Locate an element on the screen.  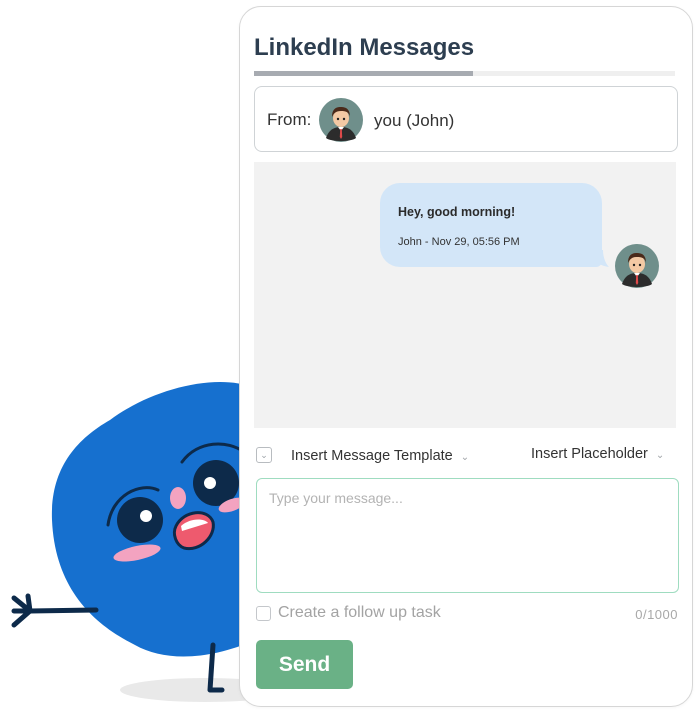
insert-template-dropdown: Insert Message Template ⌄ is located at coordinates (380, 456).